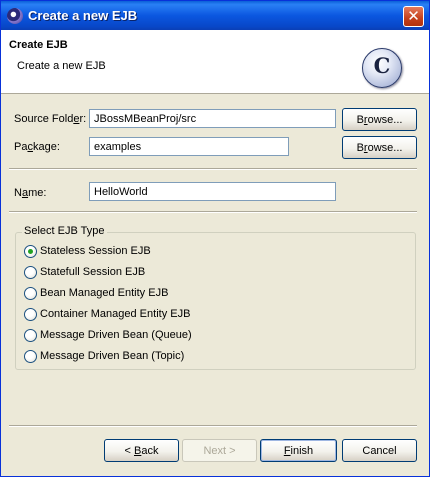 Image resolution: width=430 pixels, height=477 pixels. What do you see at coordinates (115, 314) in the screenshot?
I see `ejb-type-option-label: Container Managed Entity EJB` at bounding box center [115, 314].